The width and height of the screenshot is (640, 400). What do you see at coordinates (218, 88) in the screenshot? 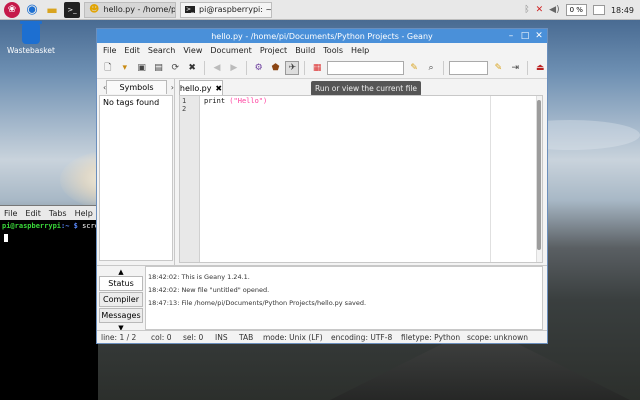
I see `tab-close-icon: ✖` at bounding box center [218, 88].